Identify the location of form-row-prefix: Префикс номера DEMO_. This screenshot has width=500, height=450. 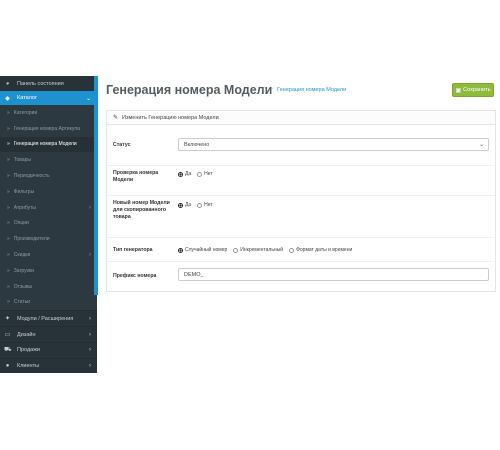
(301, 276).